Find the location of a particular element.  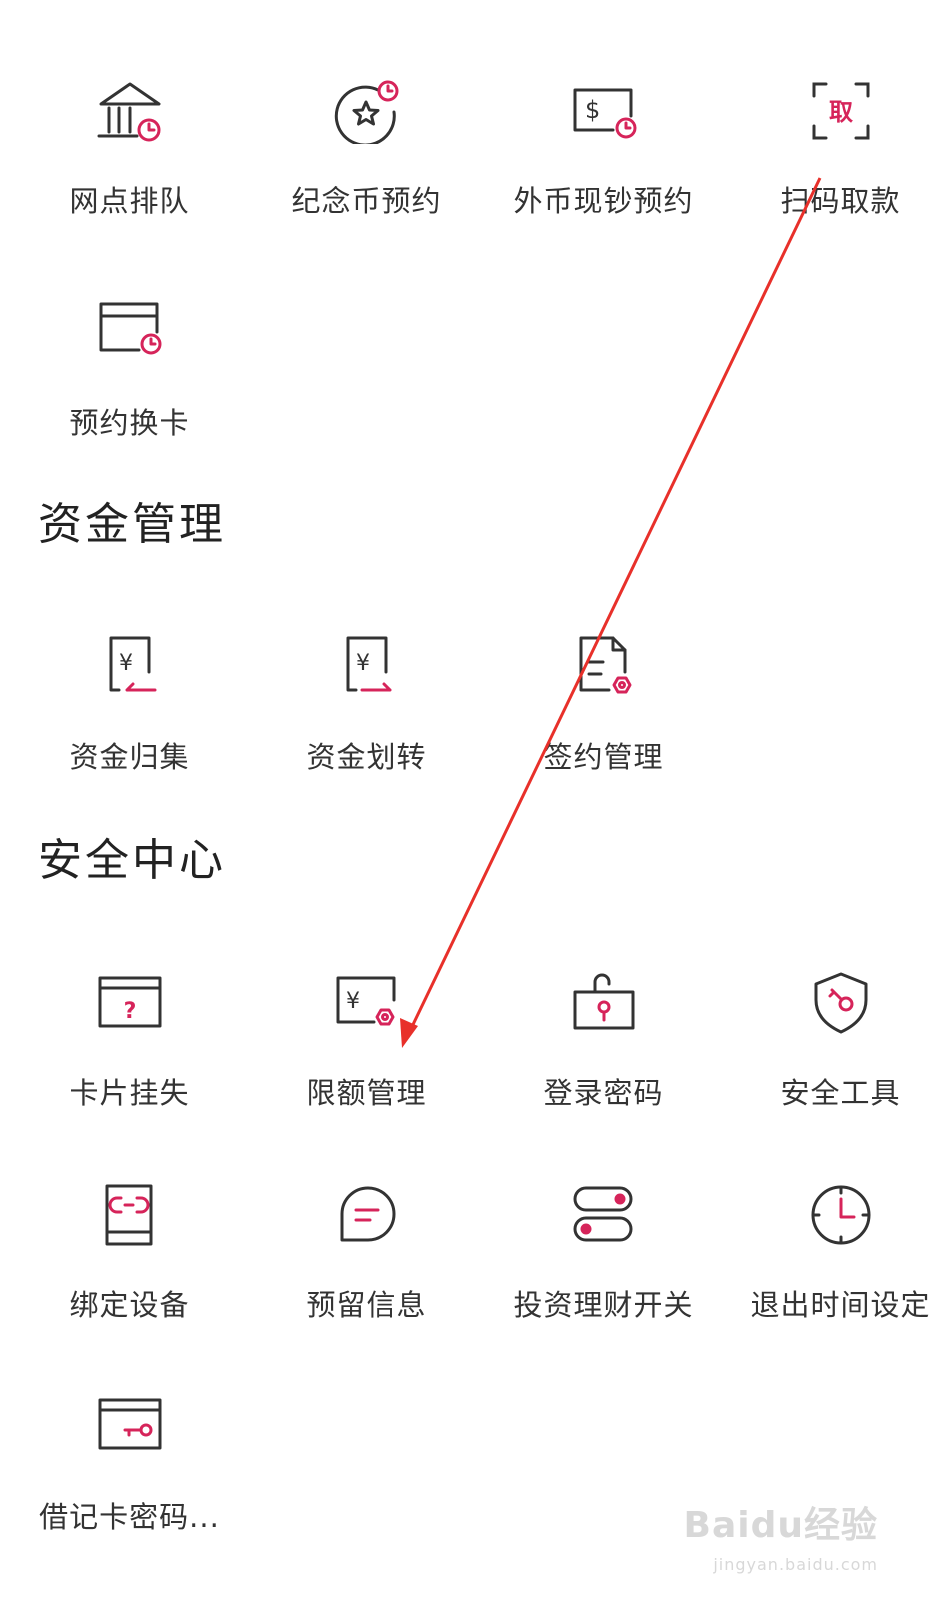

card-replace-label: 预约换卡 is located at coordinates (129, 423).